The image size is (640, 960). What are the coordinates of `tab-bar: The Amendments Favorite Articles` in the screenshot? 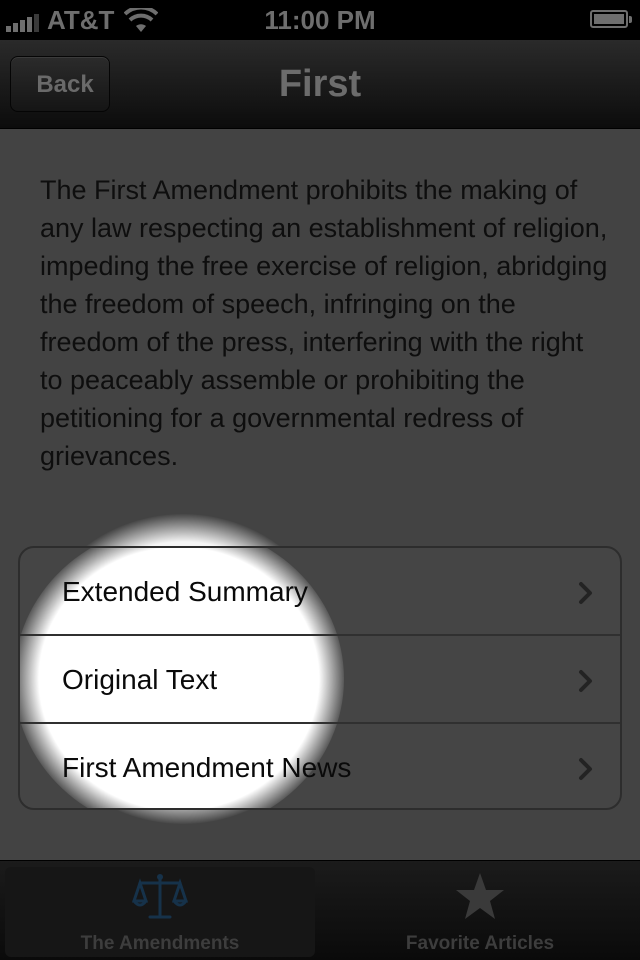 It's located at (320, 910).